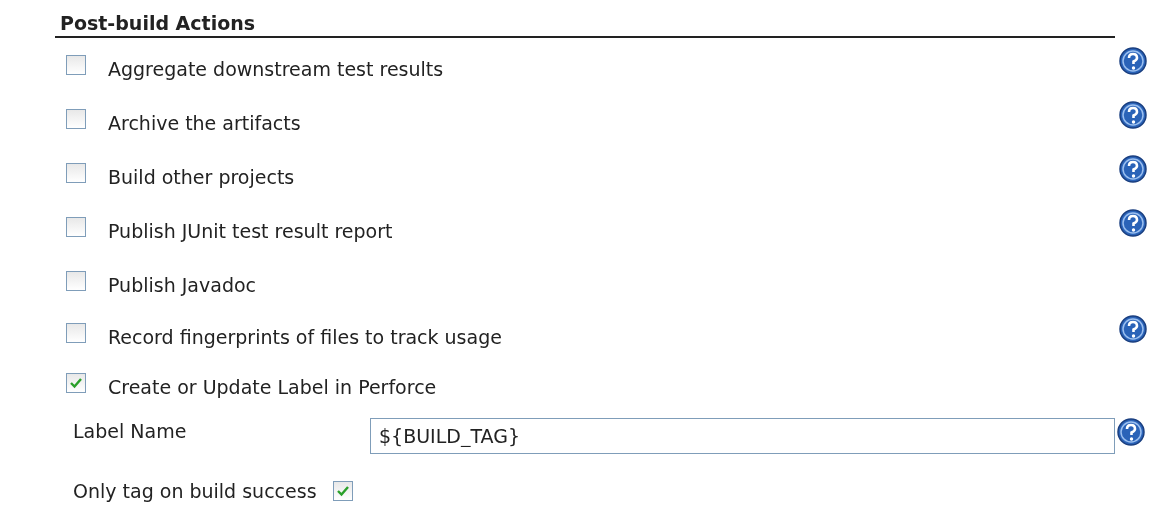 The height and width of the screenshot is (525, 1153). I want to click on checkbox-label: Create or Update Label in Perforce, so click(272, 387).